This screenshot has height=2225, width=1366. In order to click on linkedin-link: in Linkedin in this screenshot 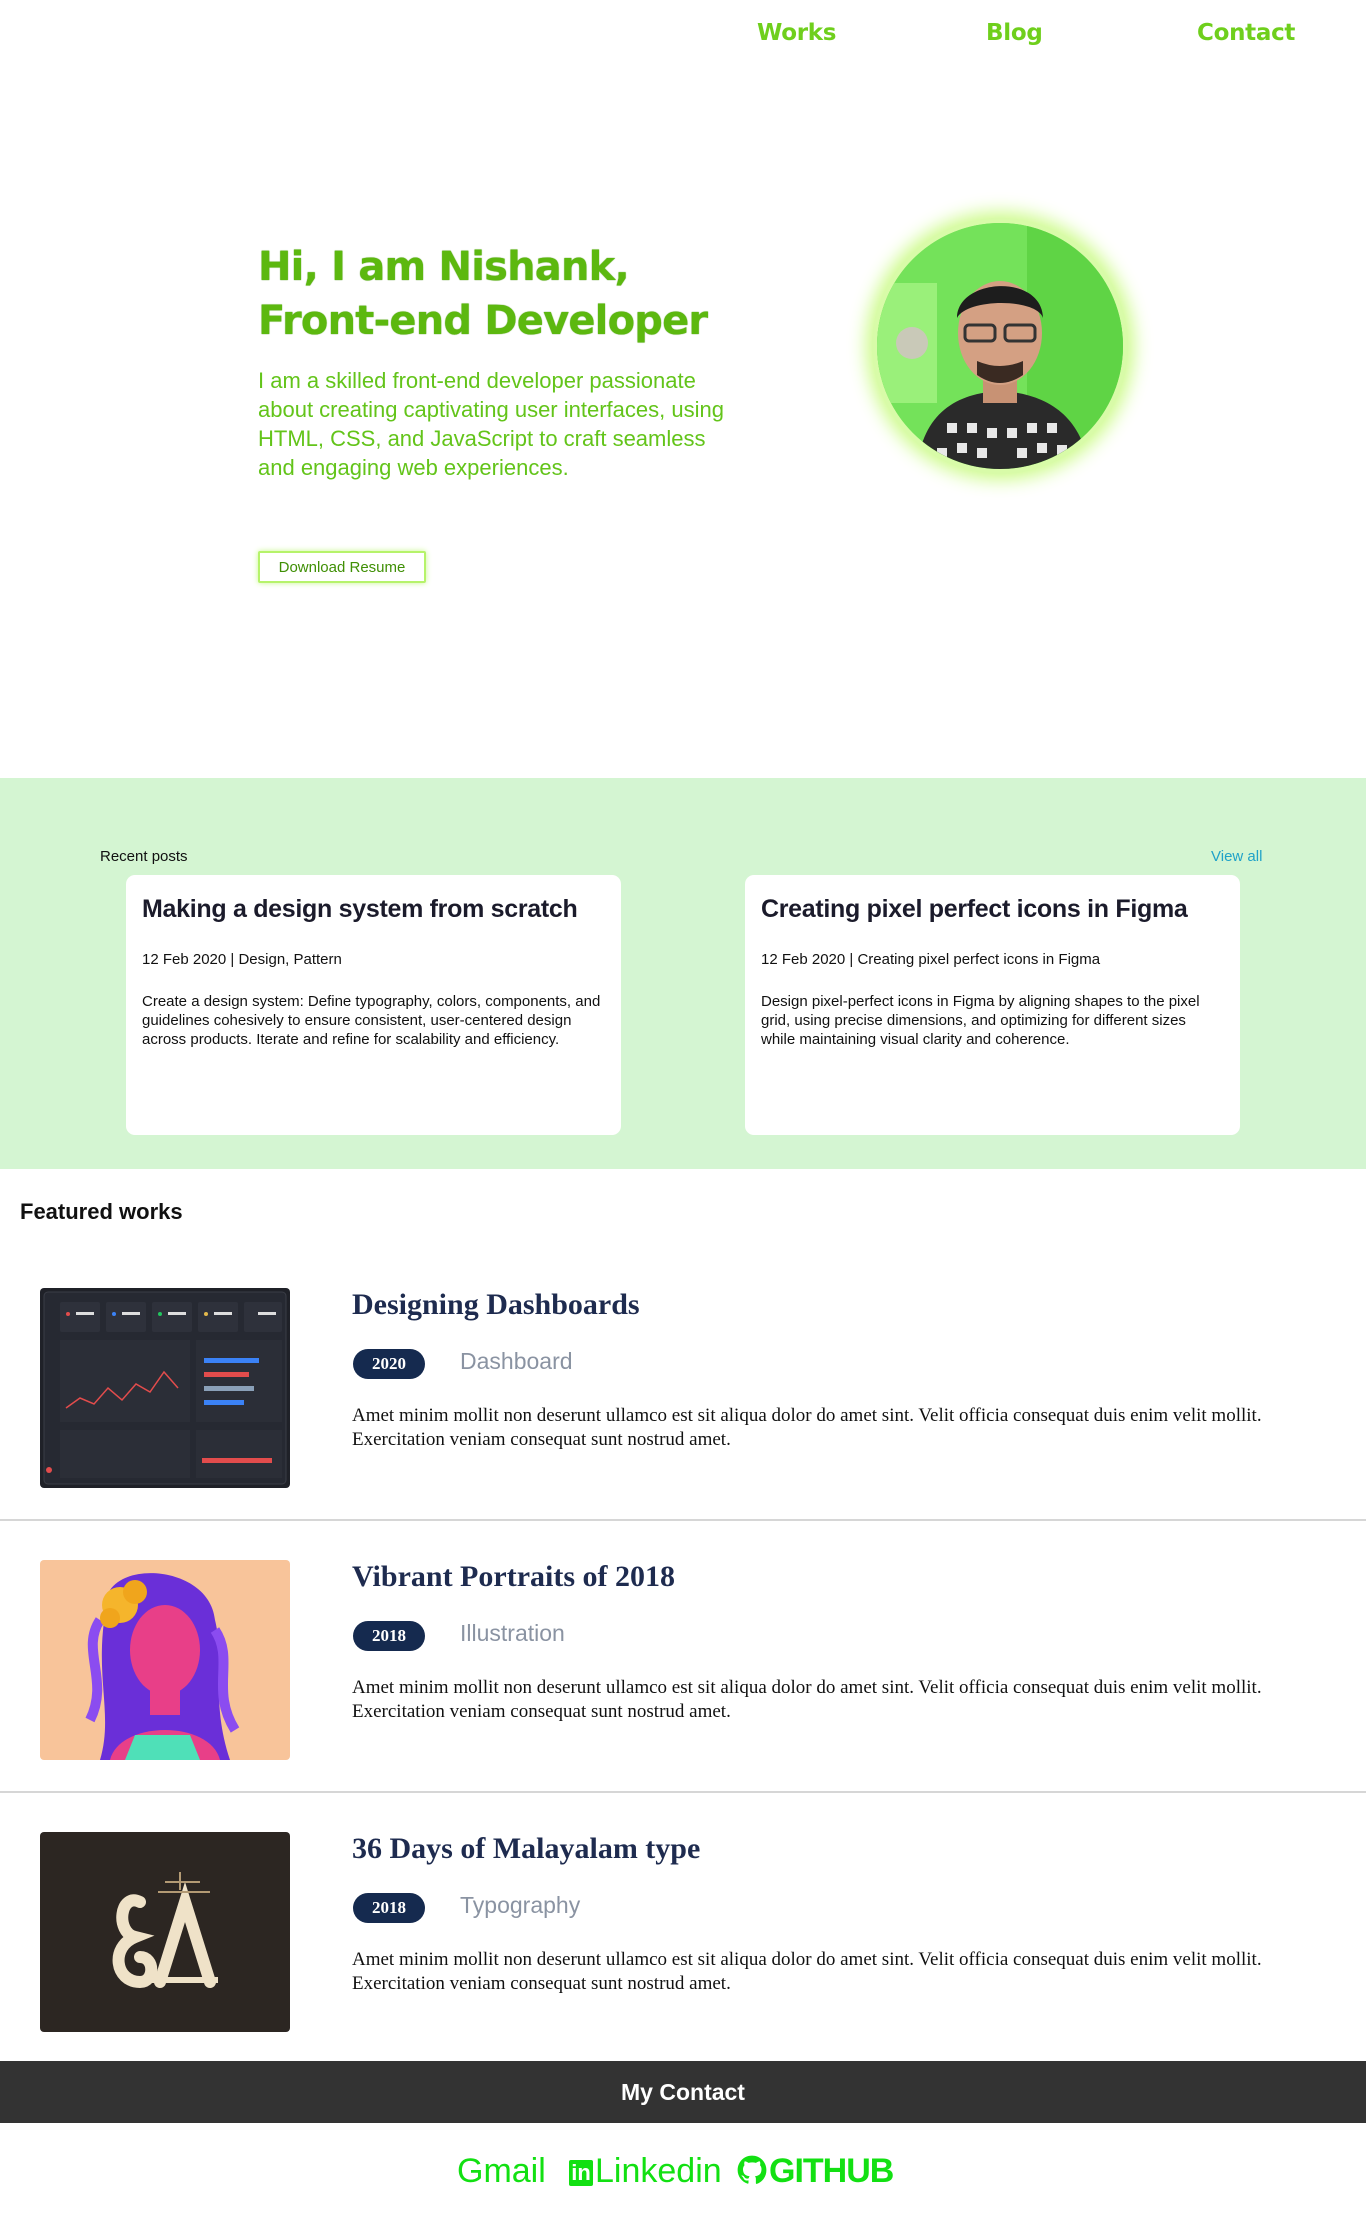, I will do `click(645, 2171)`.